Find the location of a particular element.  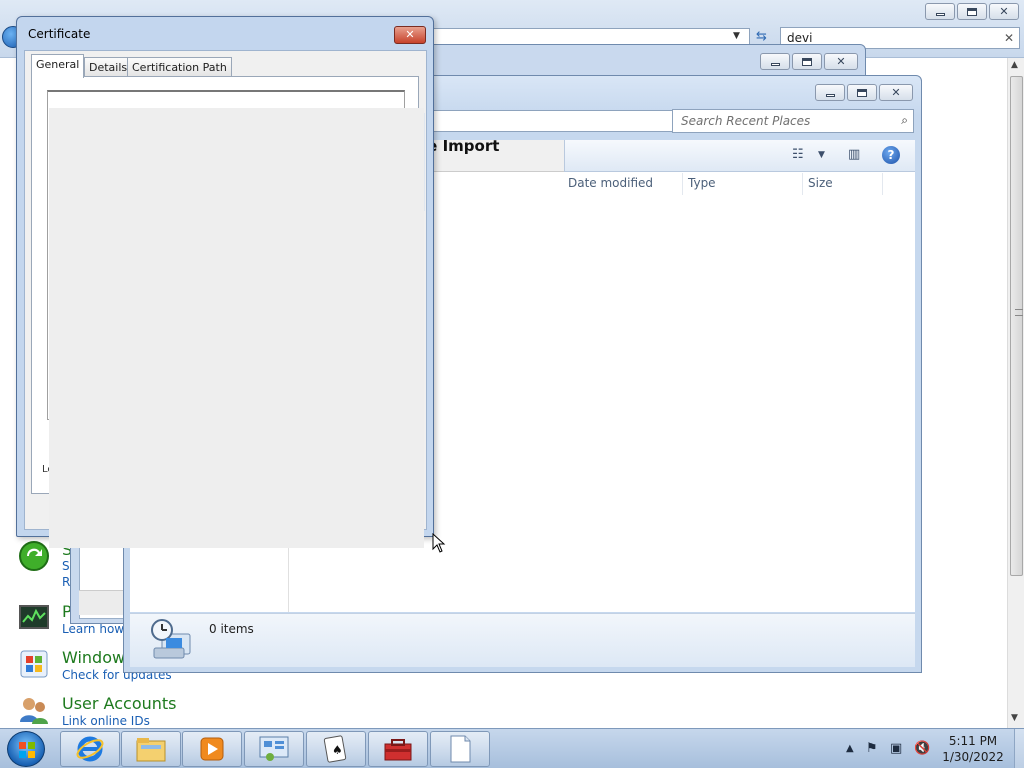

tab-general: General is located at coordinates (58, 66).